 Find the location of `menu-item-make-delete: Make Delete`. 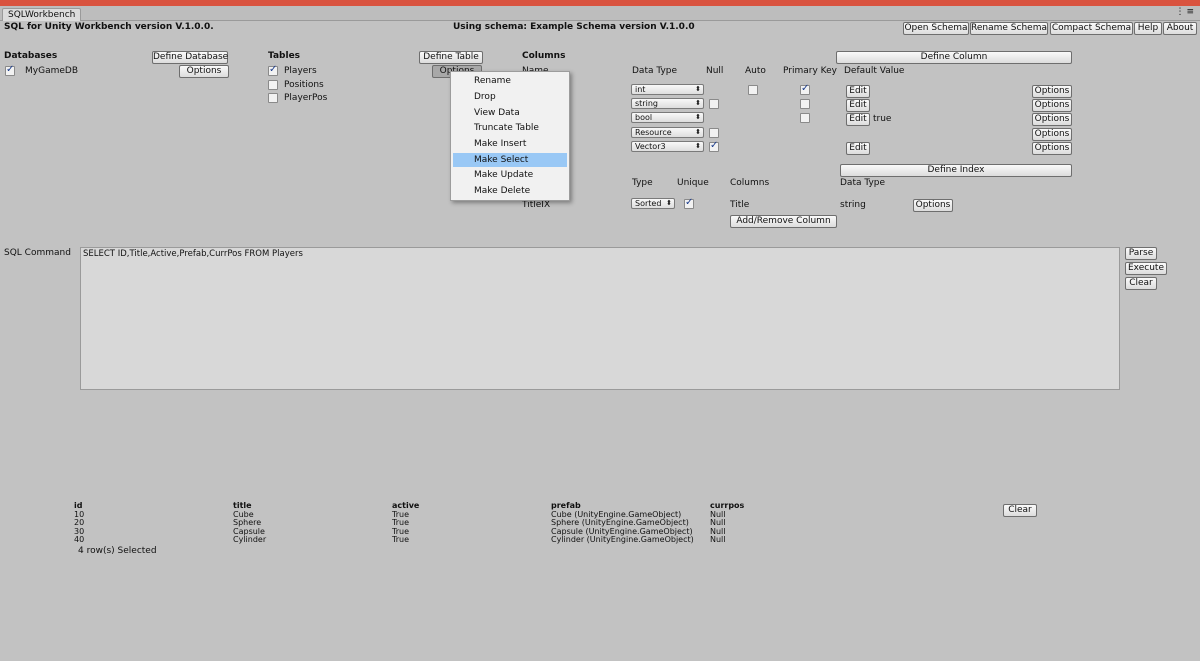

menu-item-make-delete: Make Delete is located at coordinates (510, 191).